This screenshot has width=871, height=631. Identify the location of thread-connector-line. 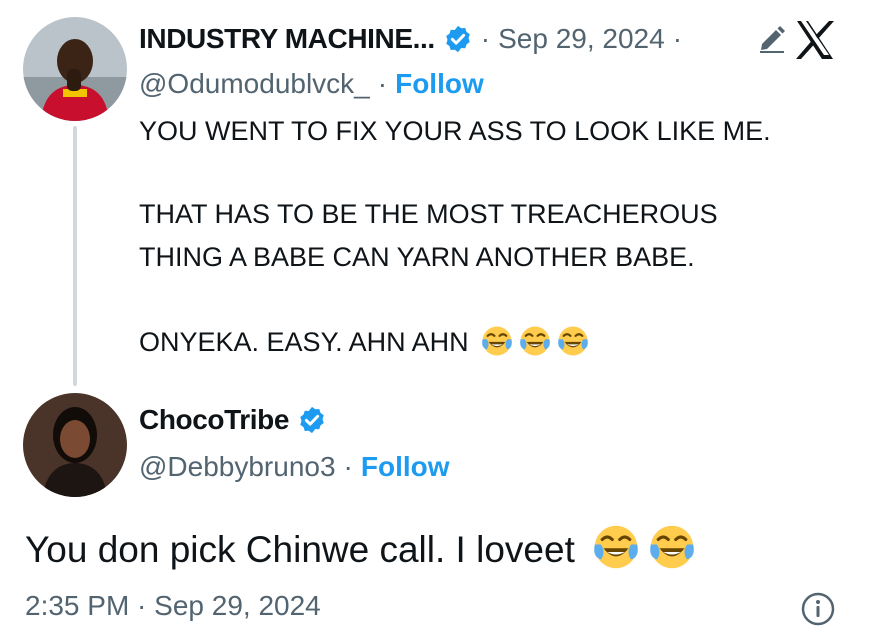
(75, 256).